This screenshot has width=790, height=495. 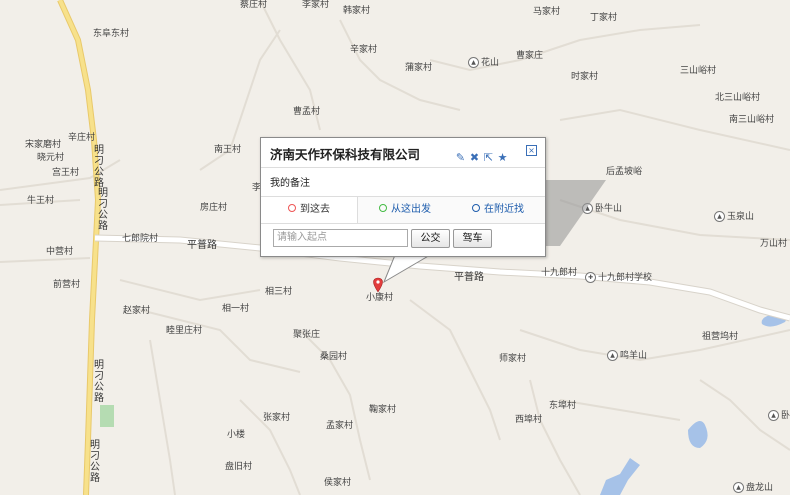 What do you see at coordinates (504, 209) in the screenshot?
I see `tab-label: 在附近找` at bounding box center [504, 209].